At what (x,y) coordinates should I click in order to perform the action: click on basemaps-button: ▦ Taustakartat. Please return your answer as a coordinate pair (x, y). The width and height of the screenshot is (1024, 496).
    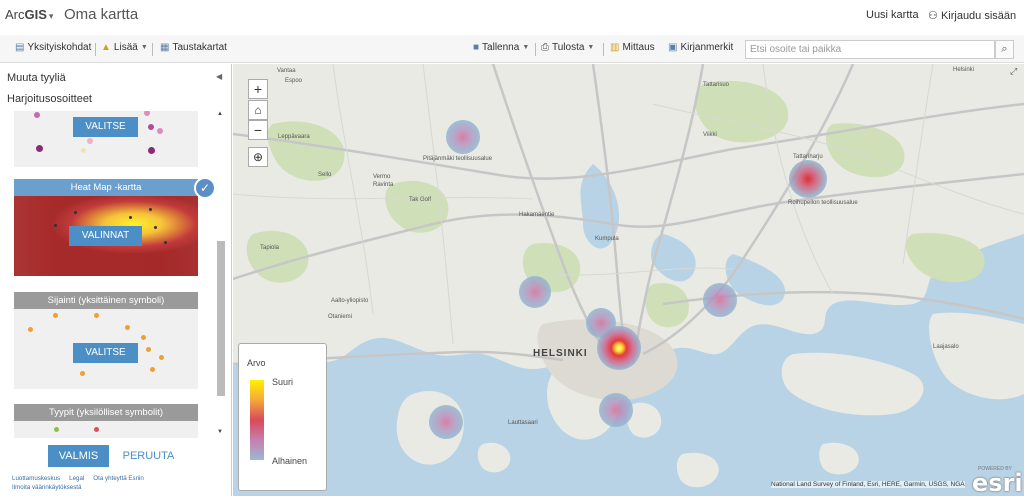
    Looking at the image, I should click on (193, 47).